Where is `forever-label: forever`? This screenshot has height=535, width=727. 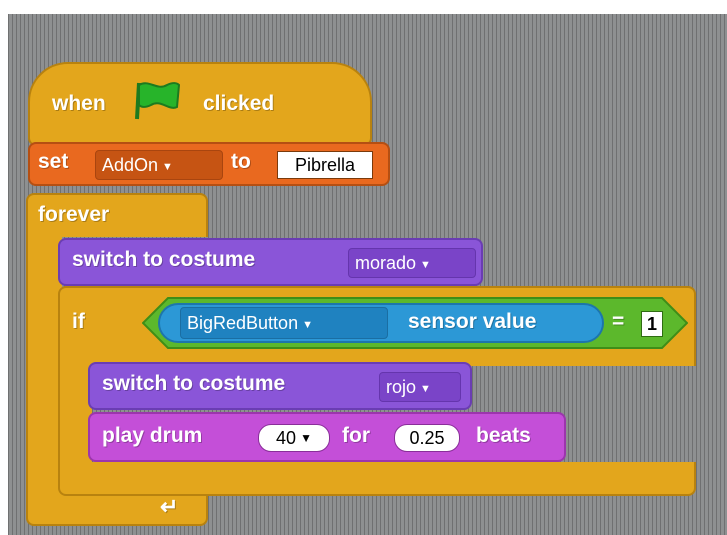 forever-label: forever is located at coordinates (74, 214).